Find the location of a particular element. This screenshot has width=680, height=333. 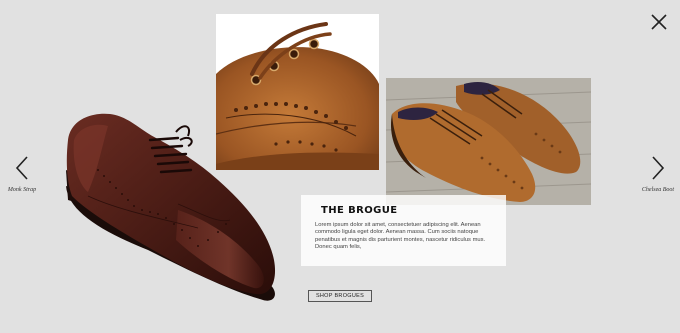

next-slide-label: Chelsea Boot is located at coordinates (658, 190).